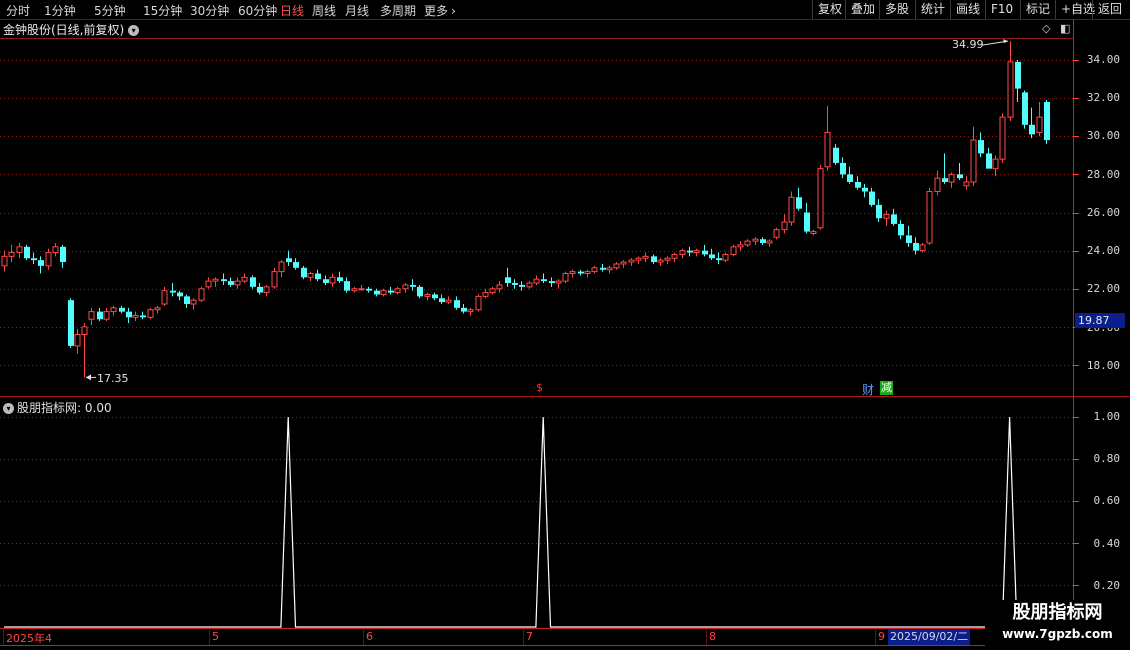 This screenshot has height=650, width=1130. I want to click on high-marker-arrow, so click(1005, 41).